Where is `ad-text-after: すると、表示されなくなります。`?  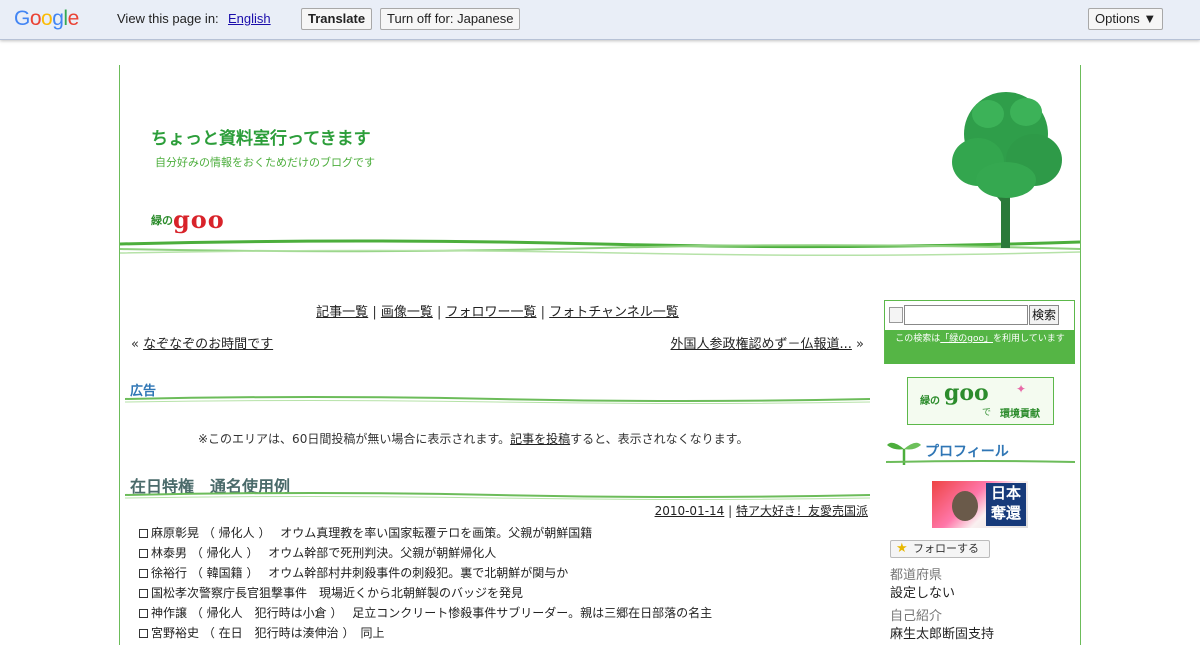
ad-text-after: すると、表示されなくなります。 is located at coordinates (659, 439).